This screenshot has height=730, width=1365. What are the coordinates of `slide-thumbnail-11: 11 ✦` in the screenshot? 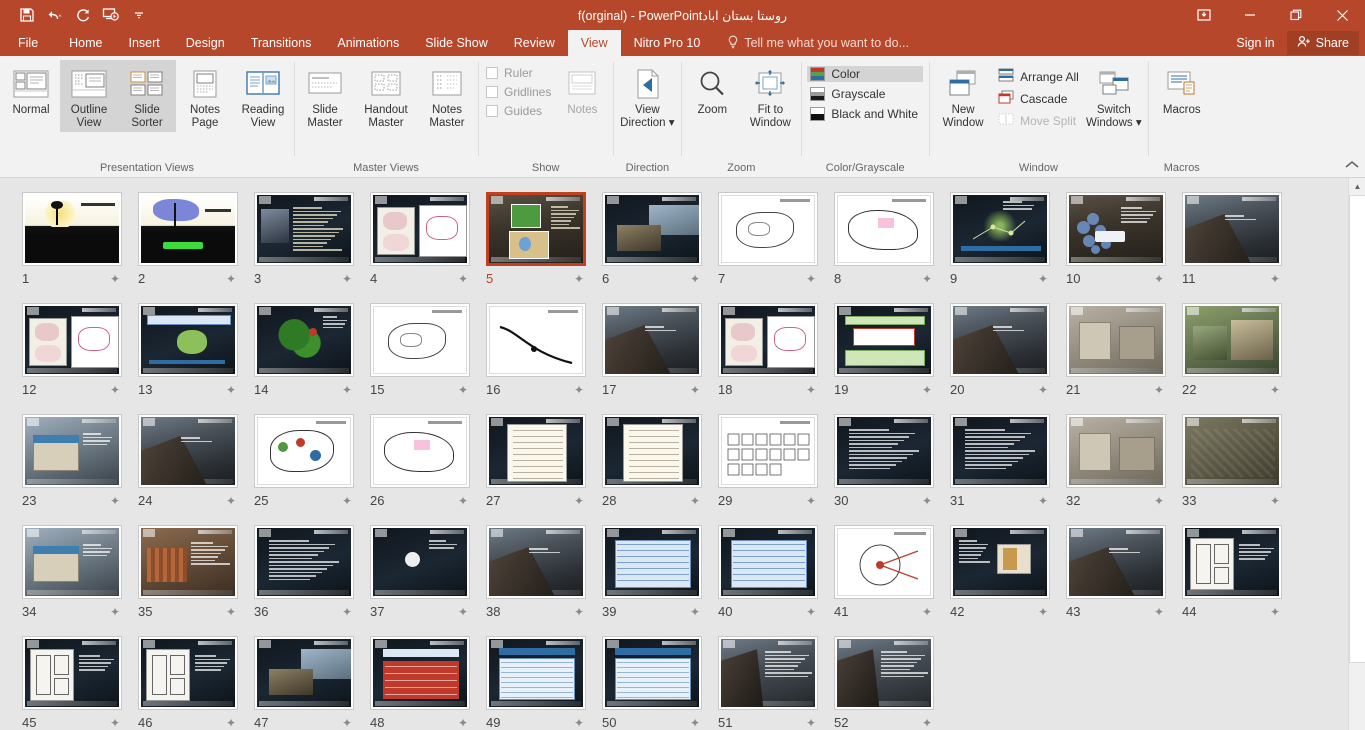 It's located at (1232, 247).